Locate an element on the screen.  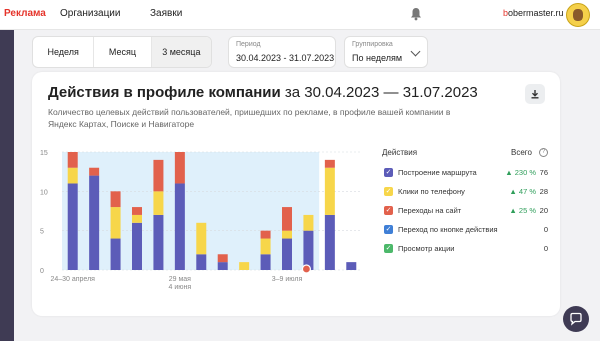
user-account: bobermaster.ru is located at coordinates (533, 13).